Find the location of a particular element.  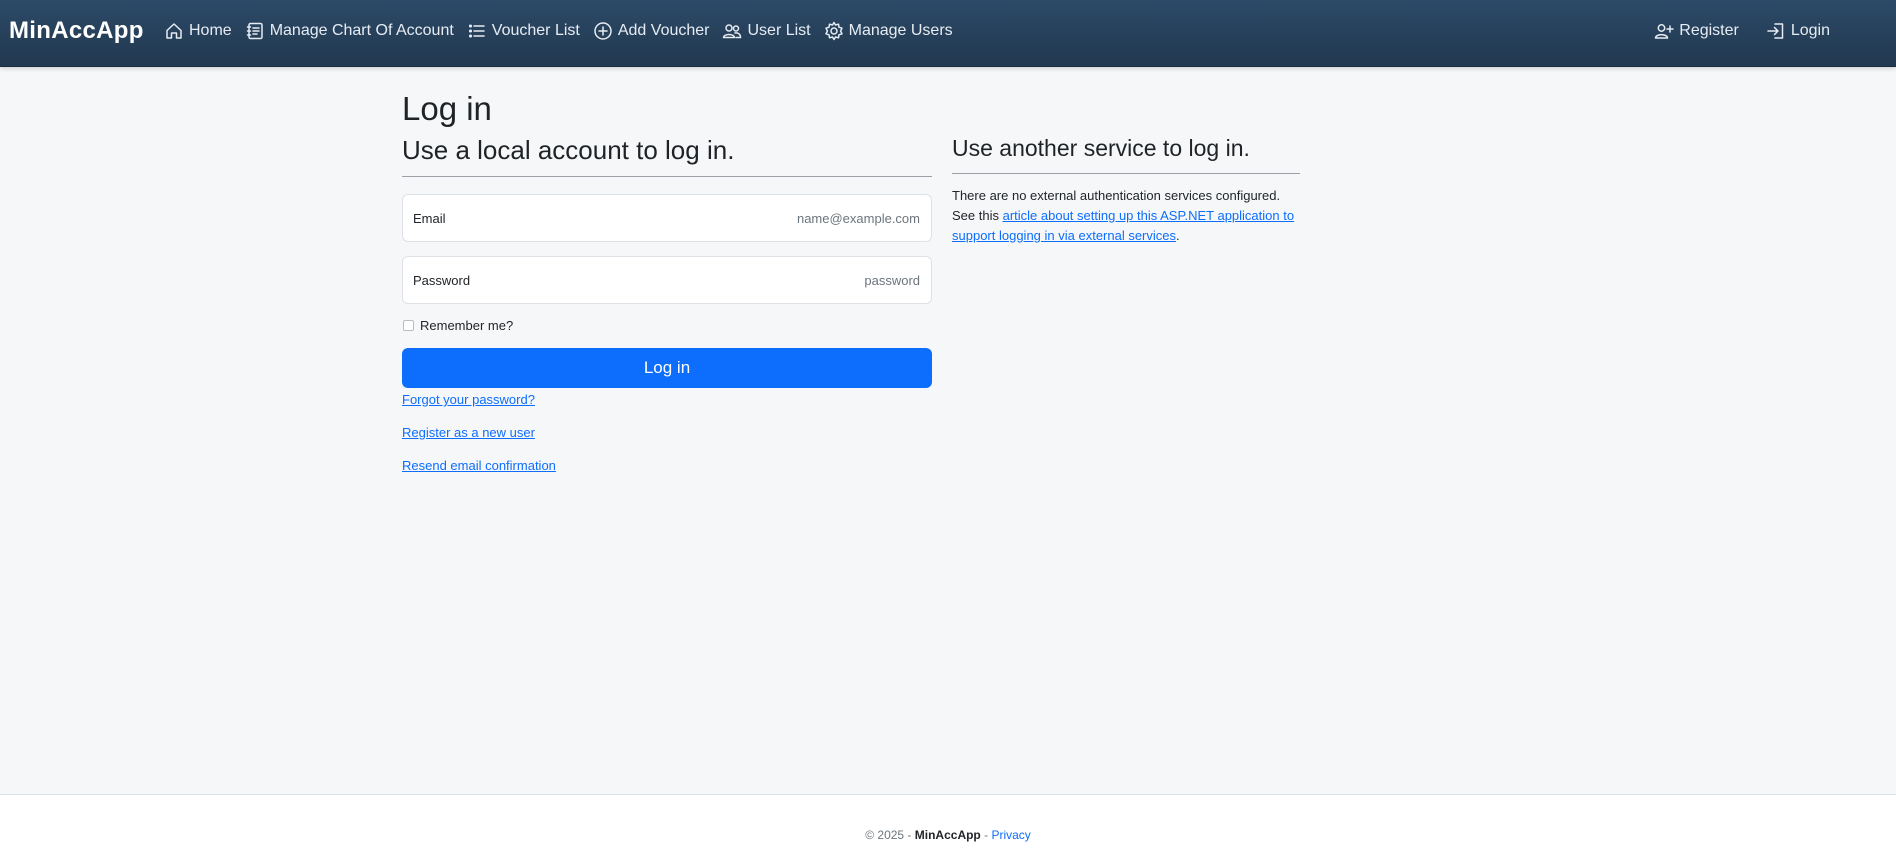

person-plus-icon is located at coordinates (1665, 31).